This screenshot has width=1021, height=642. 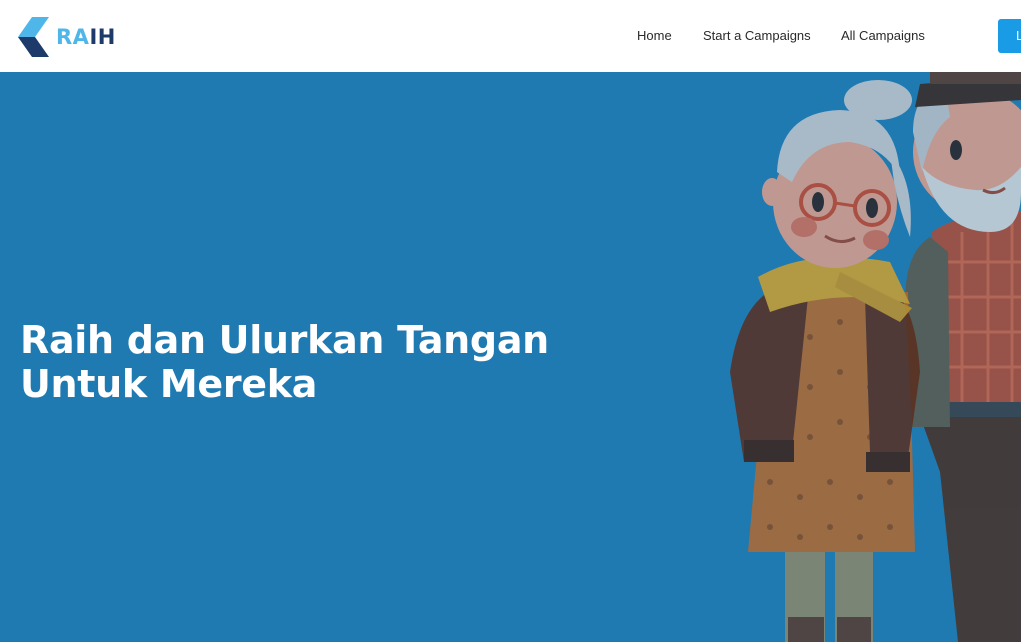 I want to click on brand-logo: RAIH, so click(x=67, y=37).